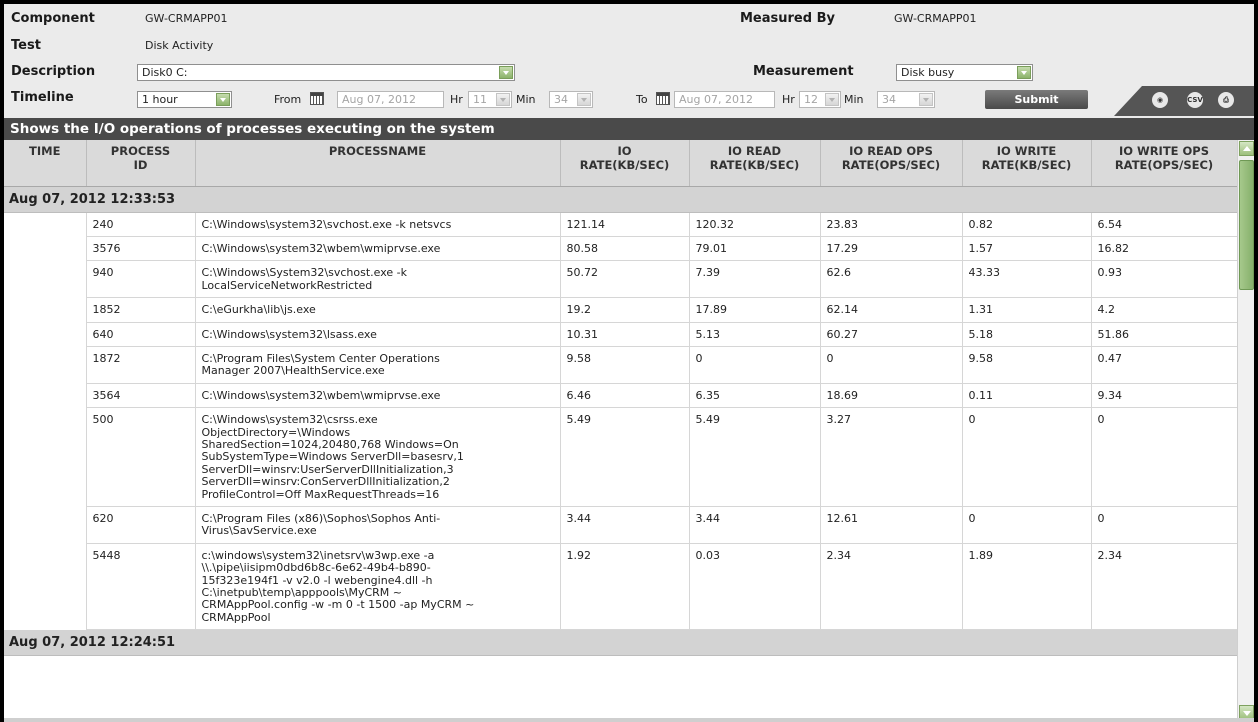 This screenshot has height=722, width=1258. What do you see at coordinates (141, 457) in the screenshot?
I see `pid-cell: 500` at bounding box center [141, 457].